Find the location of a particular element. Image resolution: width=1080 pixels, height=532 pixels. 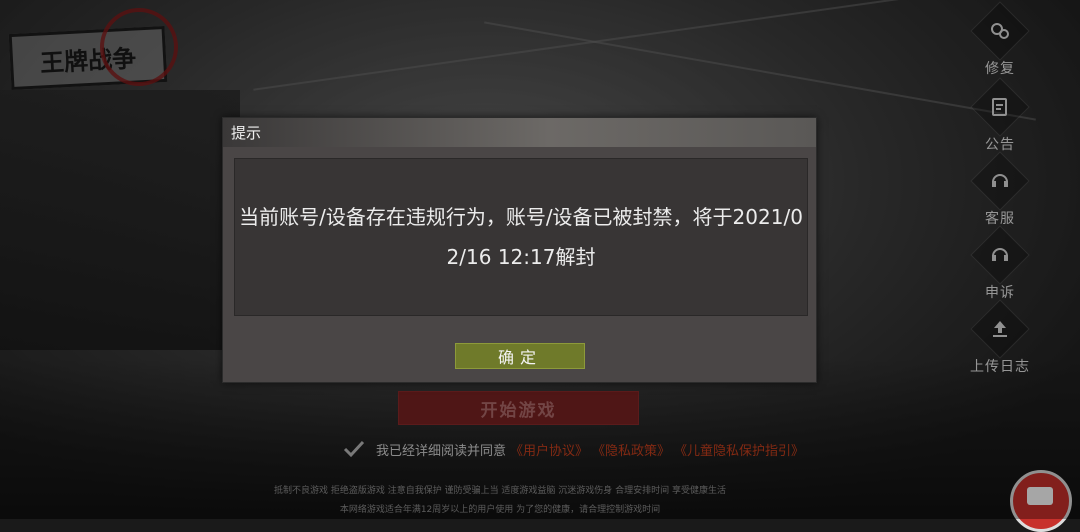

dialog-title: 提示 is located at coordinates (246, 133).